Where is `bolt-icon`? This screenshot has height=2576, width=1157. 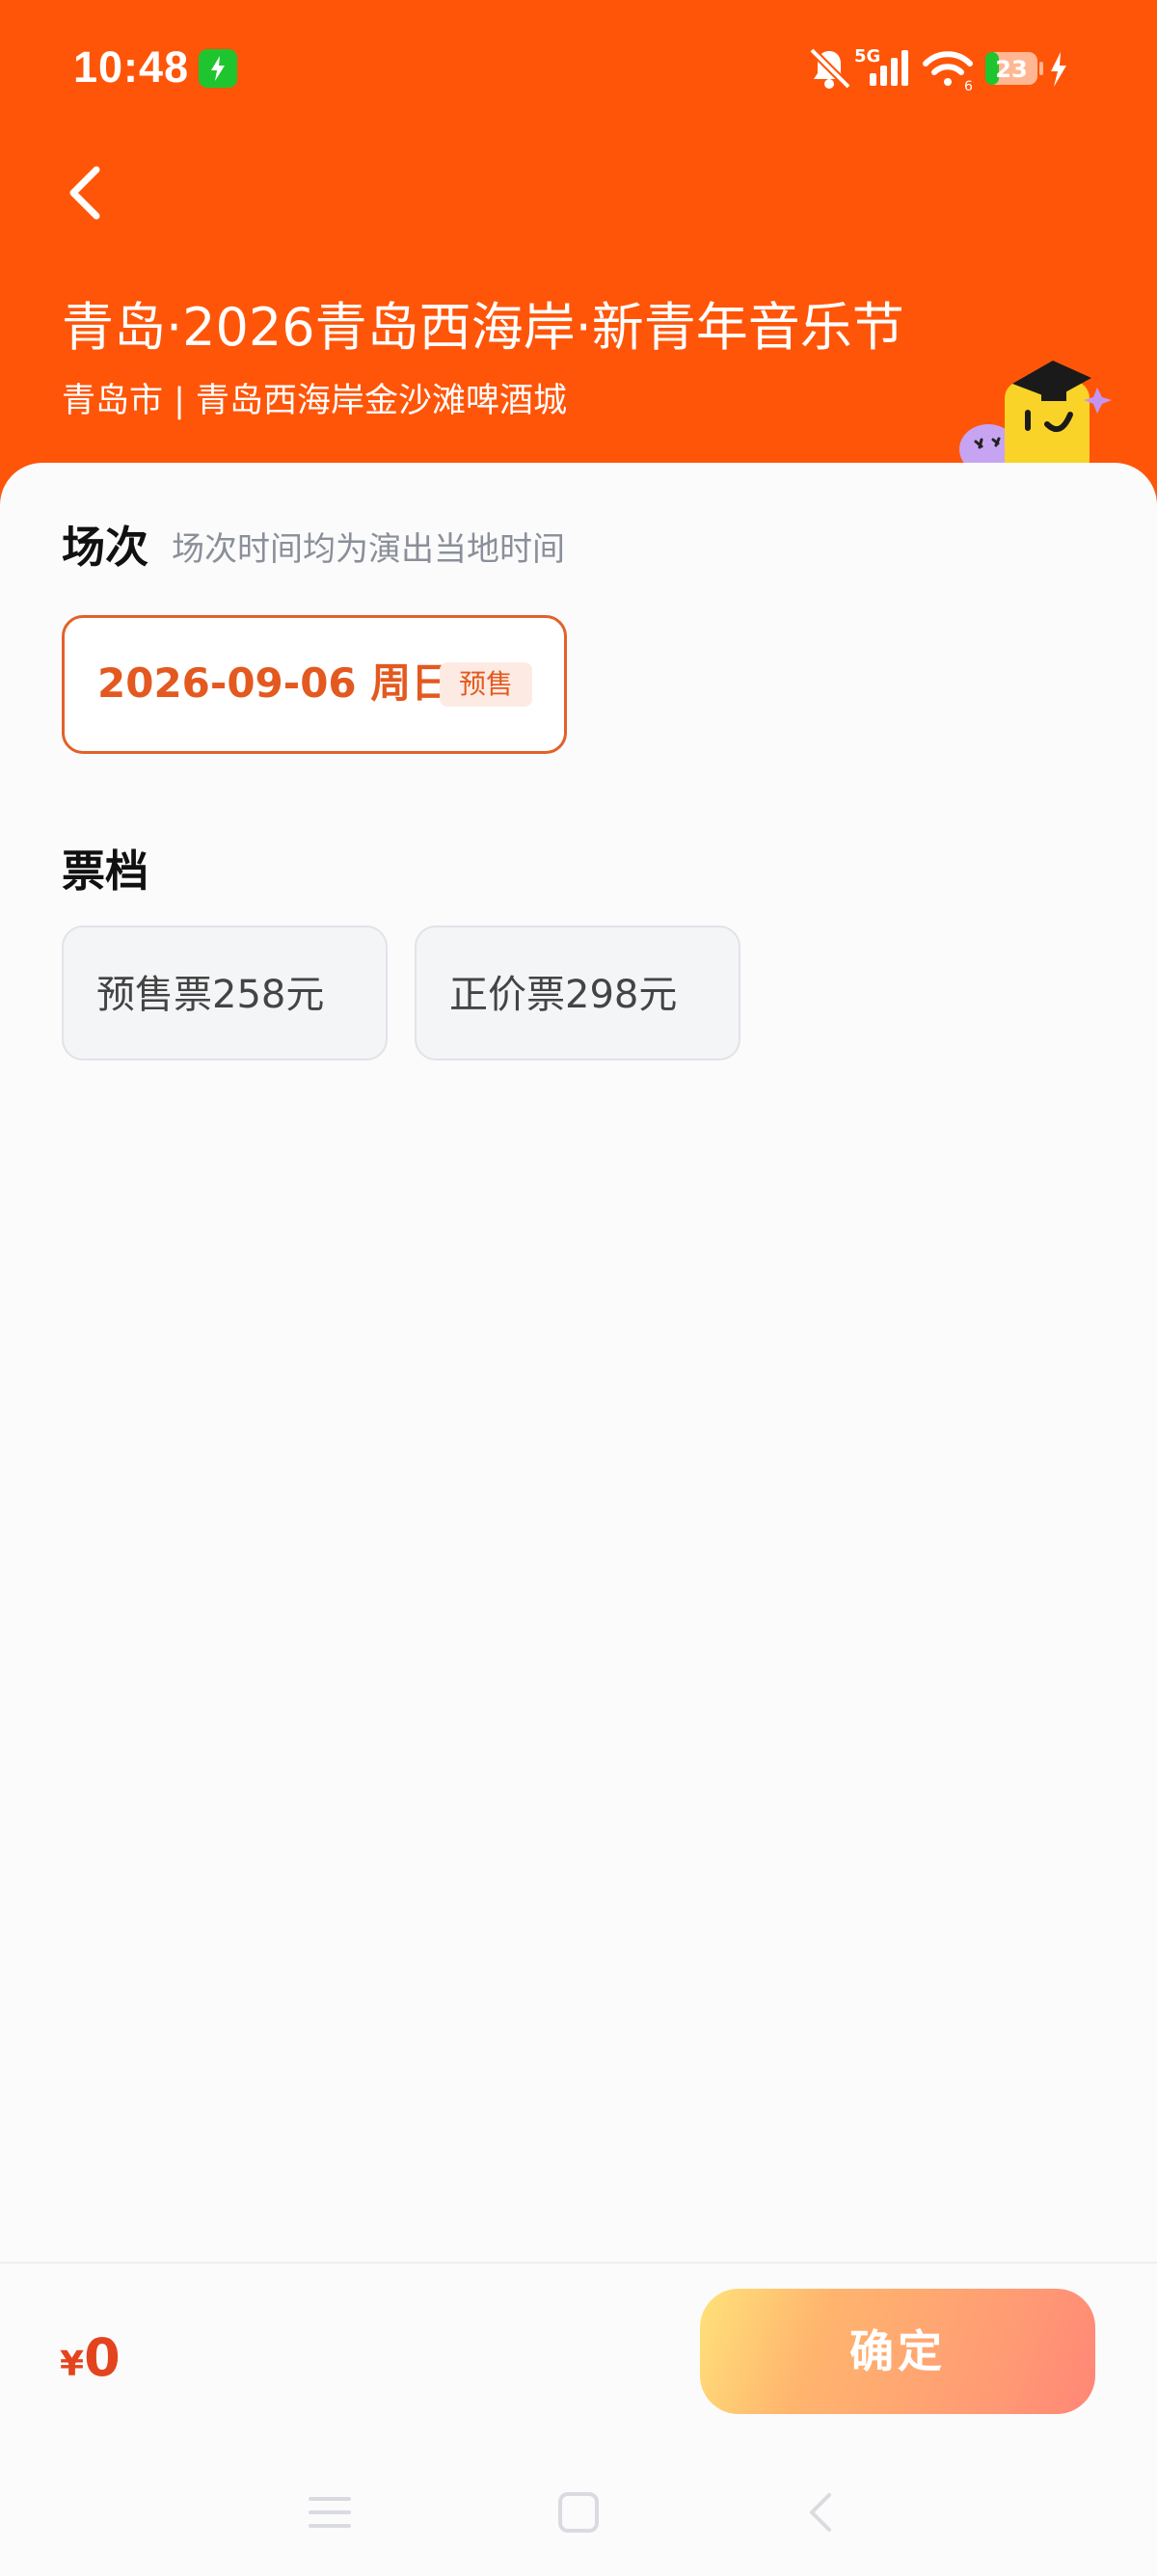
bolt-icon is located at coordinates (1058, 69).